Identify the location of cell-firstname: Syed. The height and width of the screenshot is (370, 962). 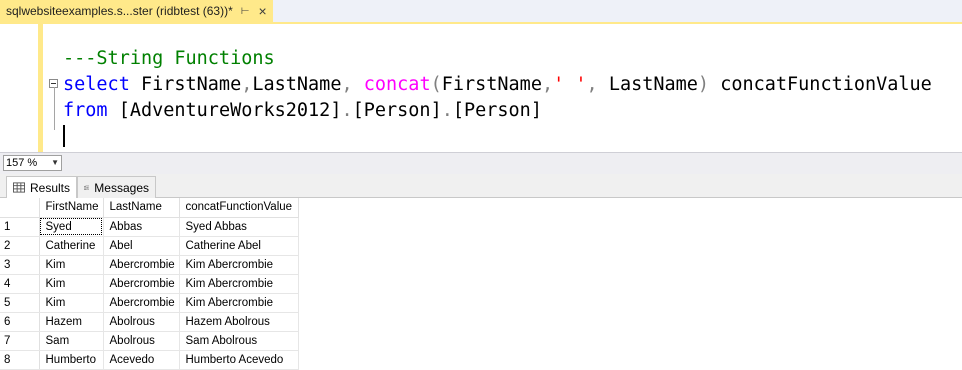
(71, 227).